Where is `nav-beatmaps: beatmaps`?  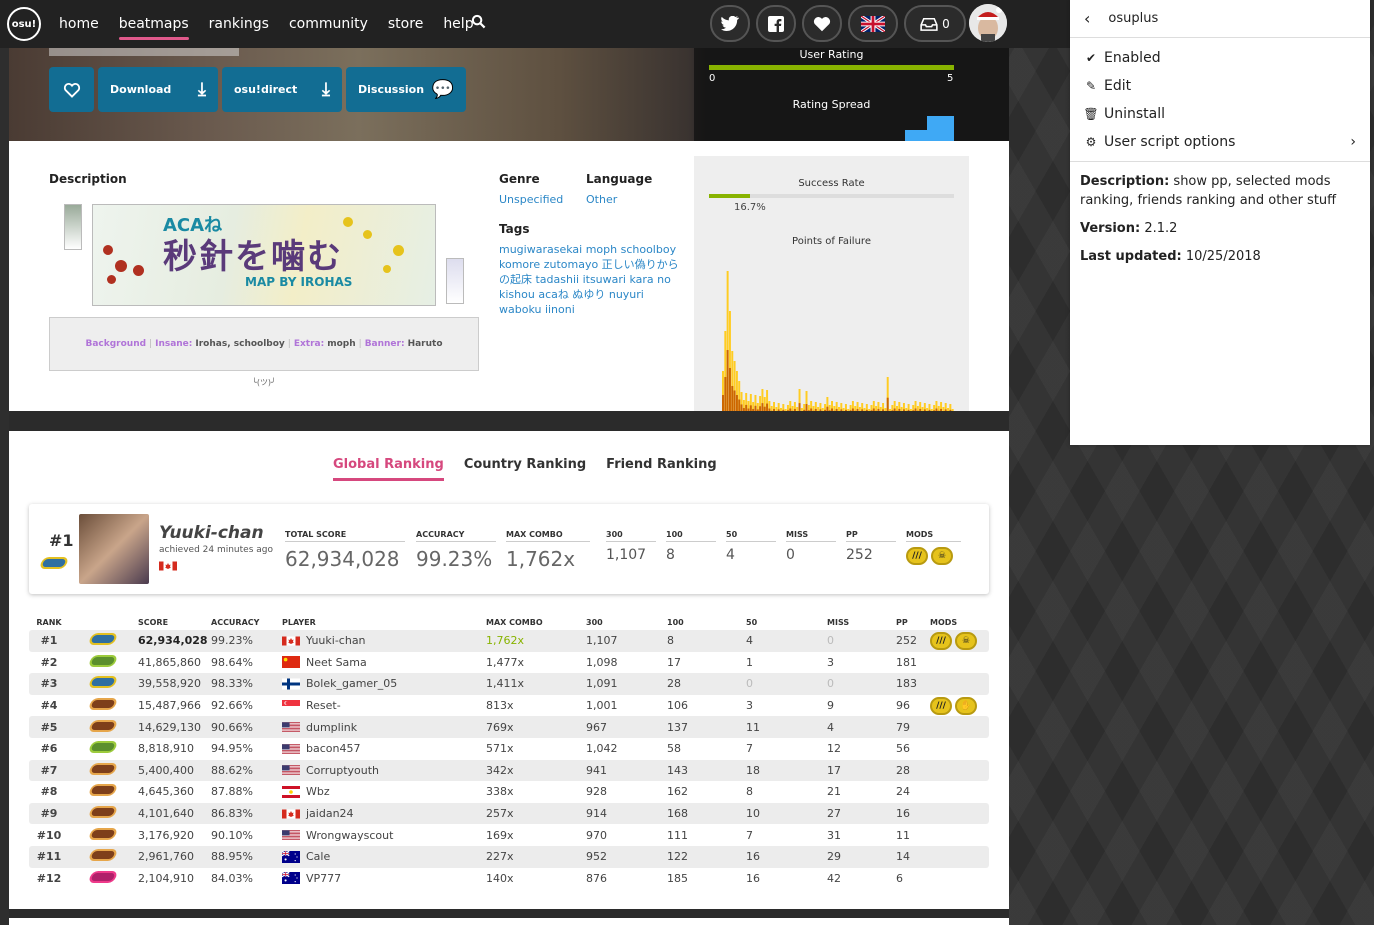 nav-beatmaps: beatmaps is located at coordinates (153, 24).